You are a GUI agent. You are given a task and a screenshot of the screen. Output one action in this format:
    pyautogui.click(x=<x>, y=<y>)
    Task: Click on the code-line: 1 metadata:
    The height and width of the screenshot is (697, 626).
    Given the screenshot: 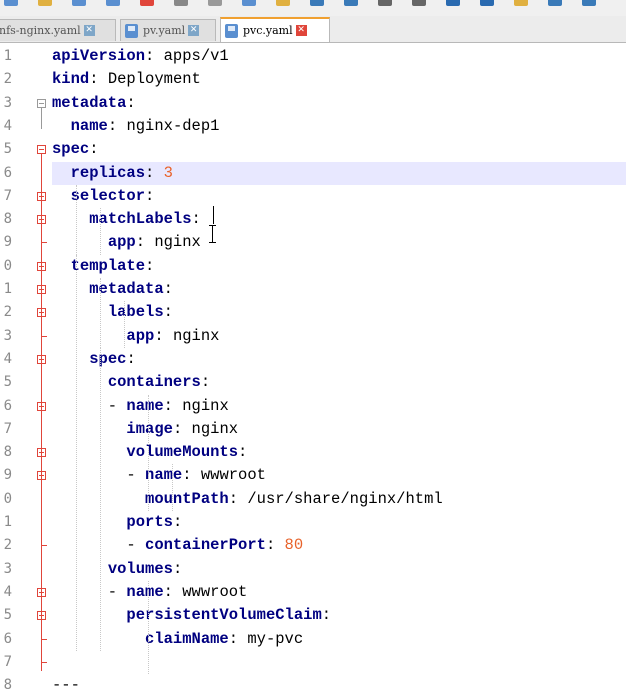 What is the action you would take?
    pyautogui.click(x=313, y=289)
    